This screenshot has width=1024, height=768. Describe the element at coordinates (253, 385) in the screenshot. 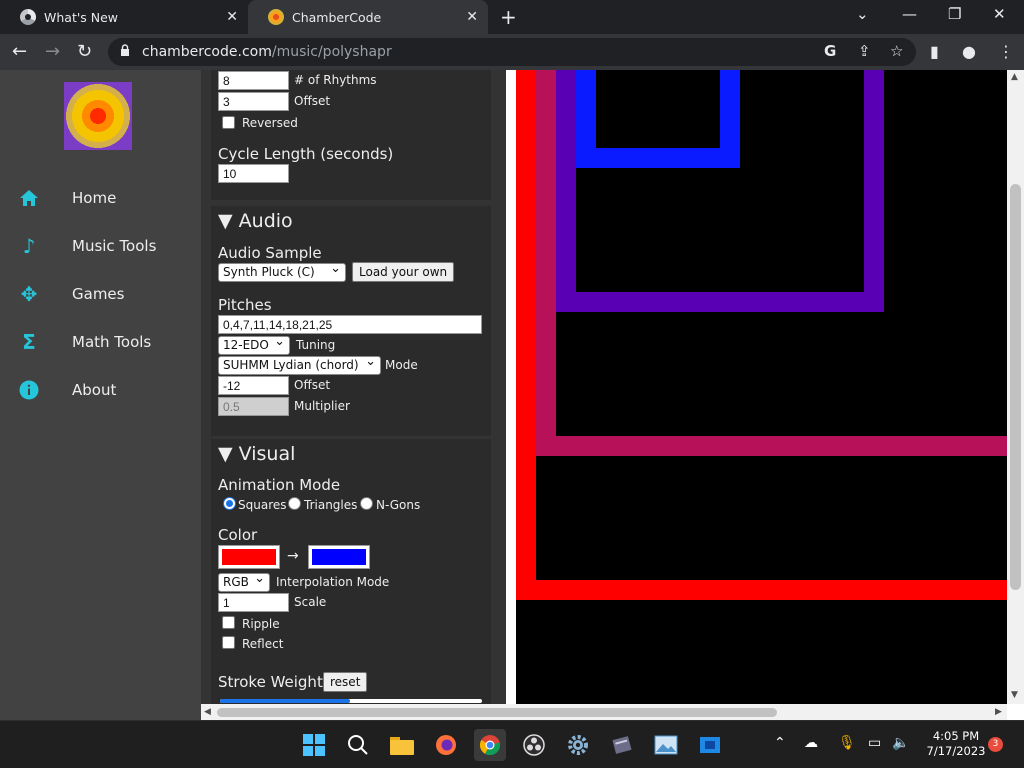

I see `pitch-offset-input` at that location.